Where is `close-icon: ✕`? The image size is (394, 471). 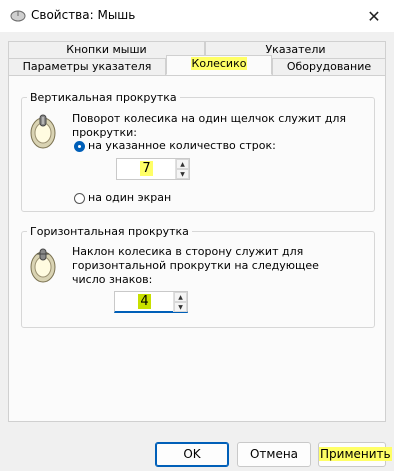
close-icon: ✕ is located at coordinates (374, 16).